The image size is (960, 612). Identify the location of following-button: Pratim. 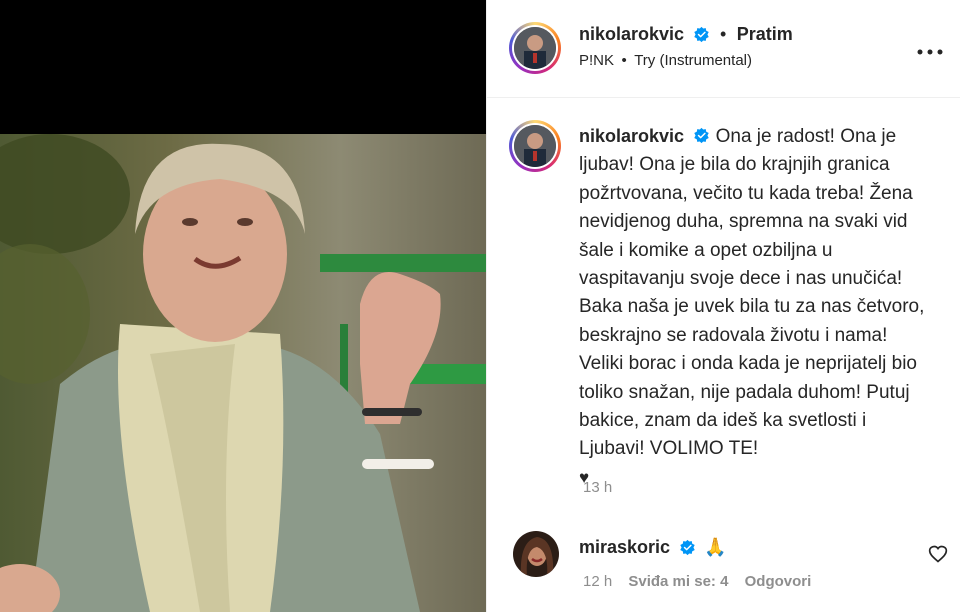
(765, 34).